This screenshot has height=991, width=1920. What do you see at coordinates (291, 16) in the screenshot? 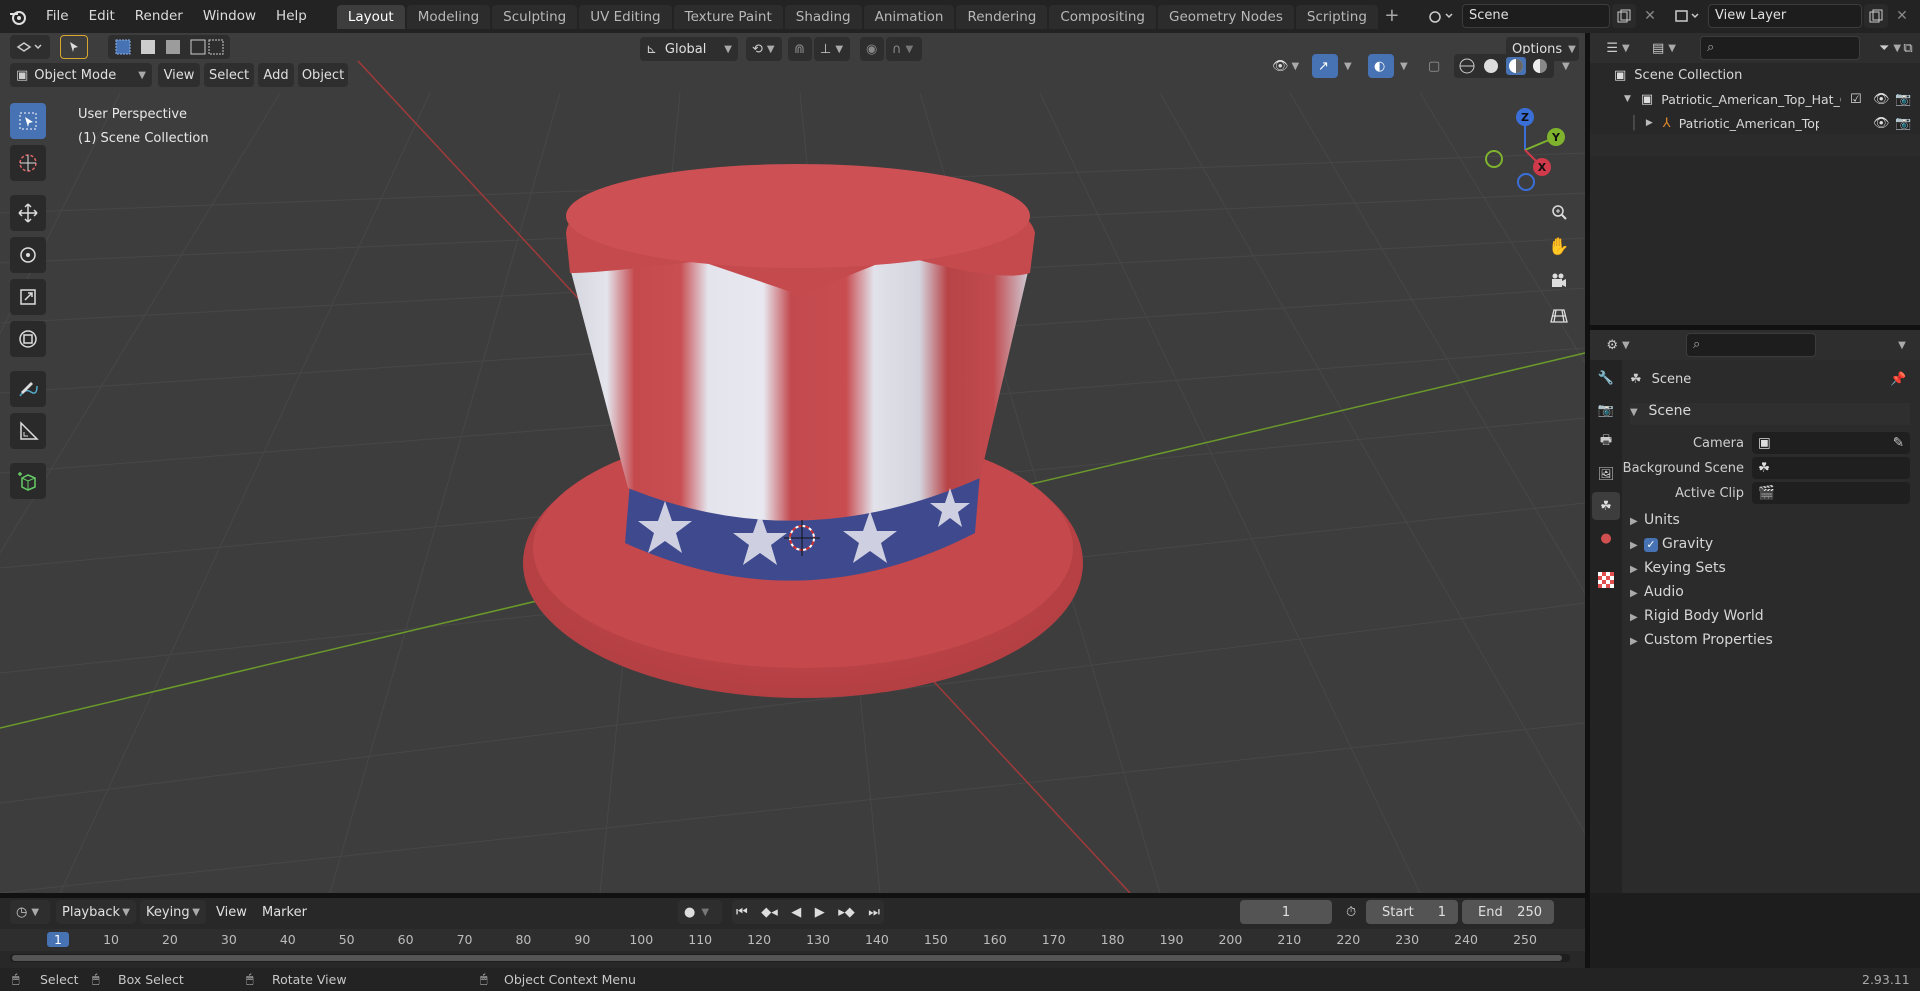
I see `menu-help: Help` at bounding box center [291, 16].